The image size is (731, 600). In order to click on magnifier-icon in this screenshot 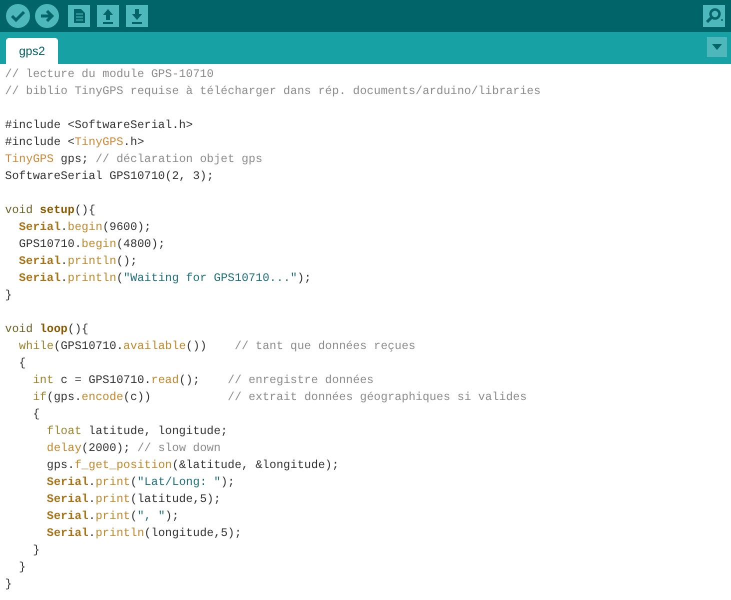, I will do `click(714, 16)`.